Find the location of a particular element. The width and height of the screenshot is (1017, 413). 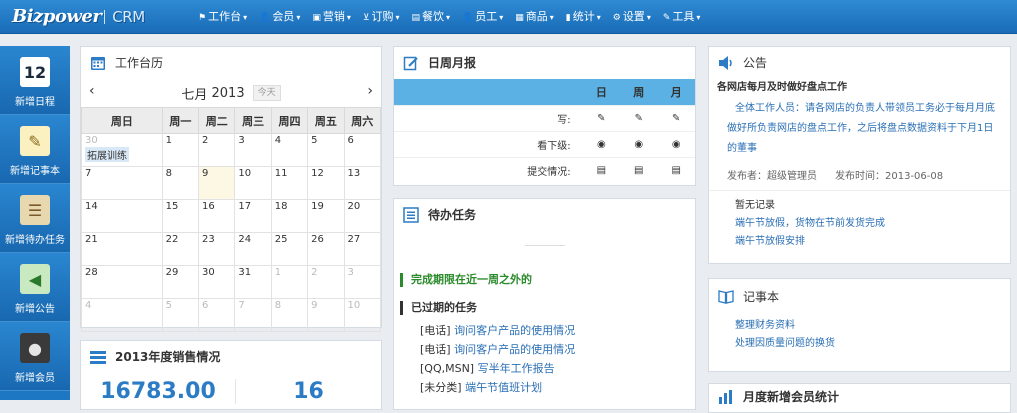

note-item: 整理财务资料 is located at coordinates (859, 326).